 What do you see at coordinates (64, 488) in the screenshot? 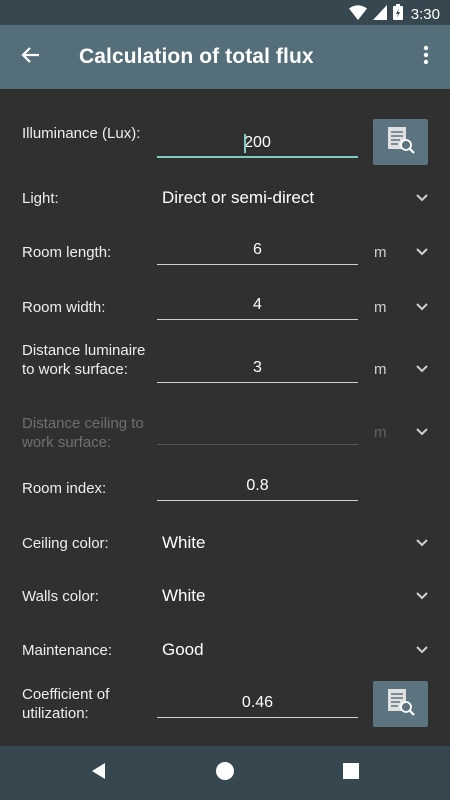
I see `room-index-label: Room index:` at bounding box center [64, 488].